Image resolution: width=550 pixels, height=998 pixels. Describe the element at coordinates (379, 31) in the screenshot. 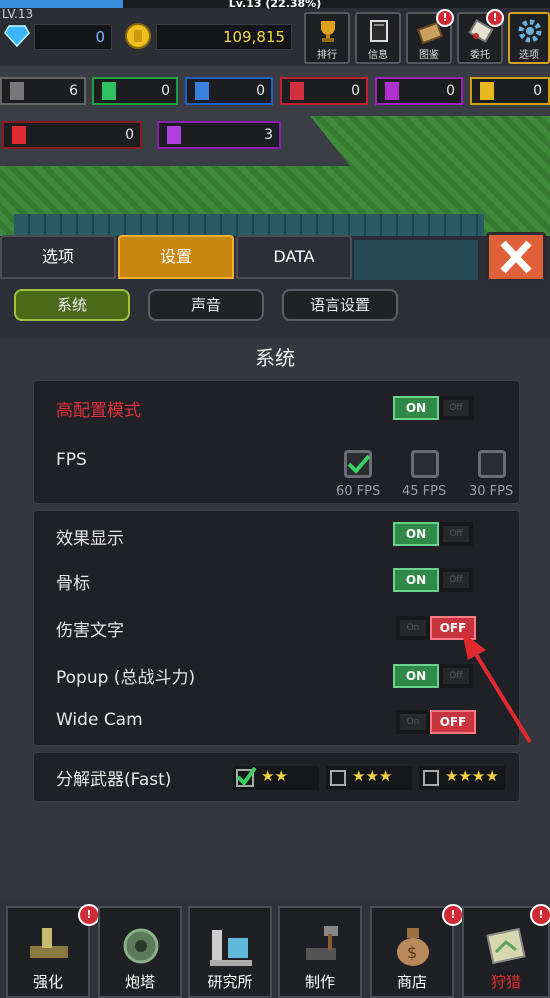

I see `book-icon` at that location.